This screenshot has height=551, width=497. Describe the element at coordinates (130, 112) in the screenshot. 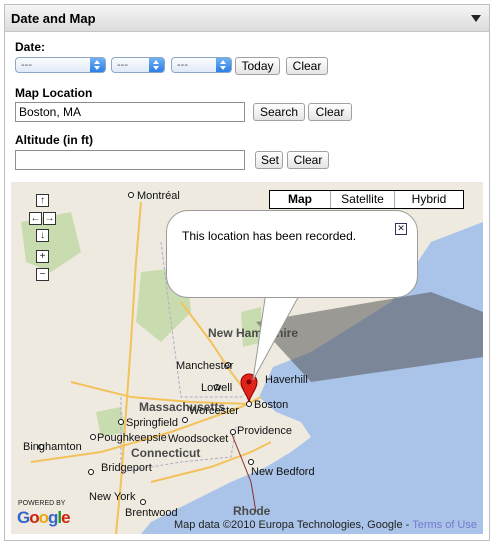

I see `map-location-input: Boston, MA` at that location.